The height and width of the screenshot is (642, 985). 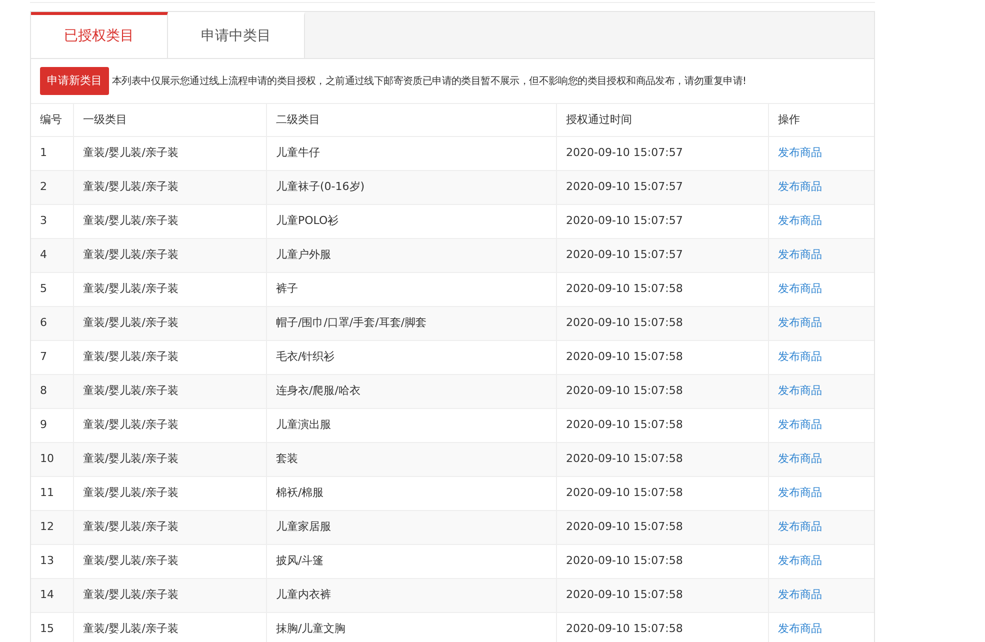 I want to click on table-cell: 帽子/围巾/口罩/手套/耳套/脚套, so click(x=412, y=323).